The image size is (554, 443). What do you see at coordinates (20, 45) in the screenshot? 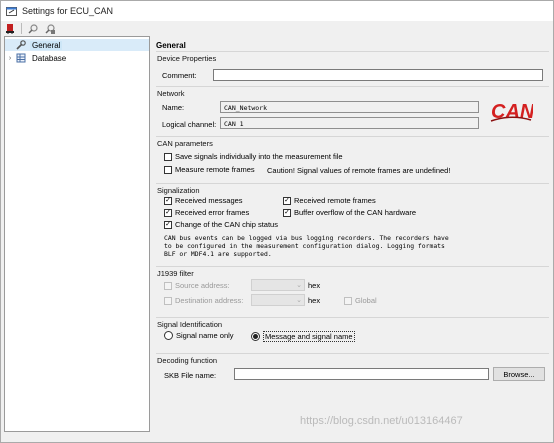
I see `wrench-icon` at bounding box center [20, 45].